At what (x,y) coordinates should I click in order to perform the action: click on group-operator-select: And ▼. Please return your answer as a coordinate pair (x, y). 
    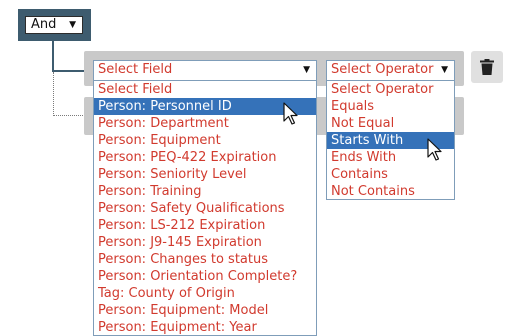
    Looking at the image, I should click on (54, 25).